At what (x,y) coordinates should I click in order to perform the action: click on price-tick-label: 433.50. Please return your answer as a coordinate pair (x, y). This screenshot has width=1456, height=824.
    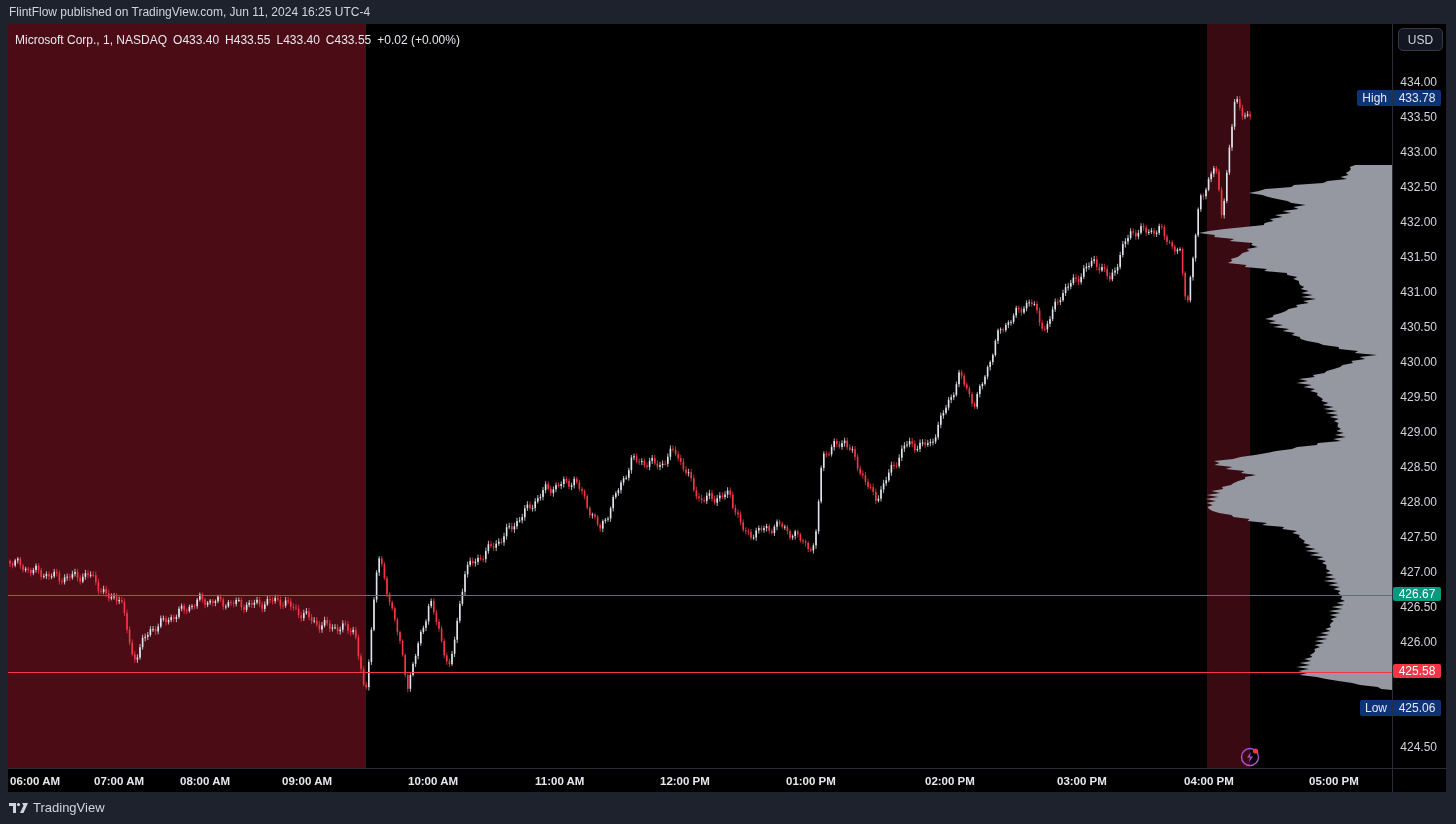
    Looking at the image, I should click on (1418, 117).